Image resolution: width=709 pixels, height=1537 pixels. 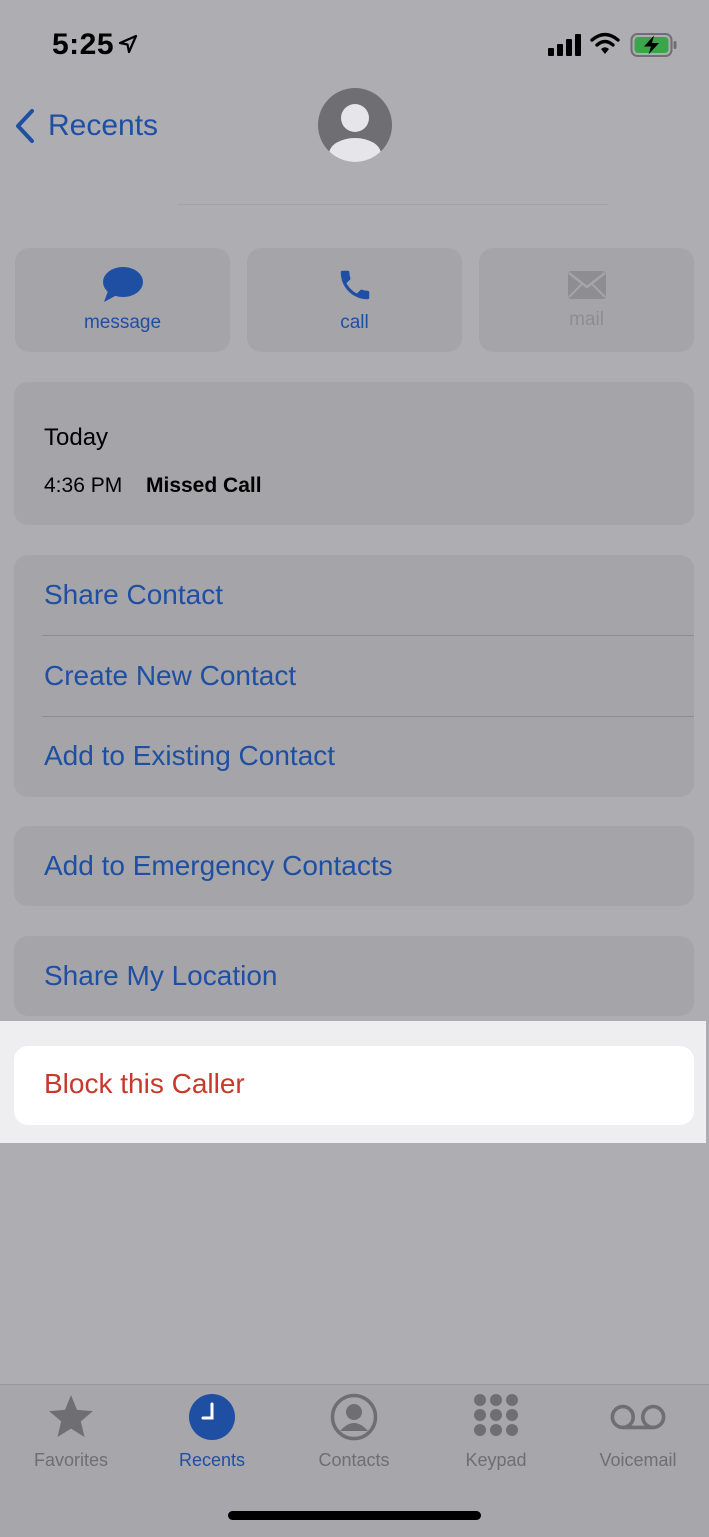 What do you see at coordinates (170, 676) in the screenshot?
I see `create-new-contact-button: Create New Contact` at bounding box center [170, 676].